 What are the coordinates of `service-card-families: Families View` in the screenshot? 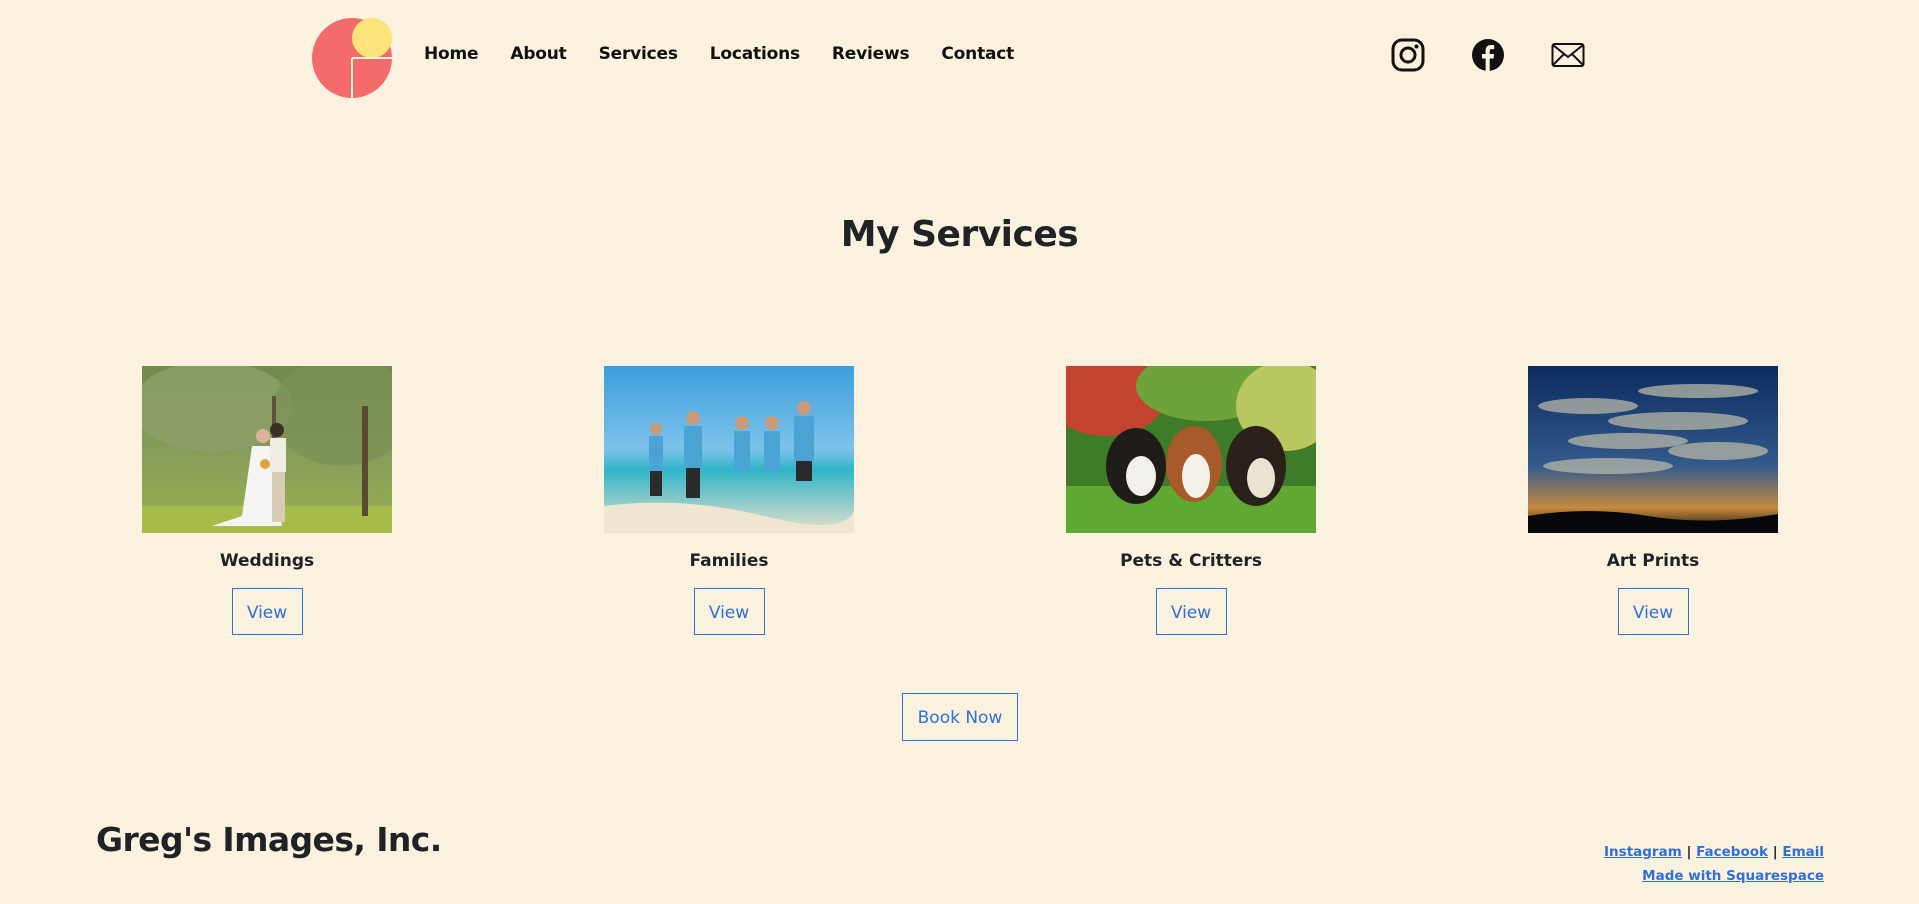 It's located at (729, 500).